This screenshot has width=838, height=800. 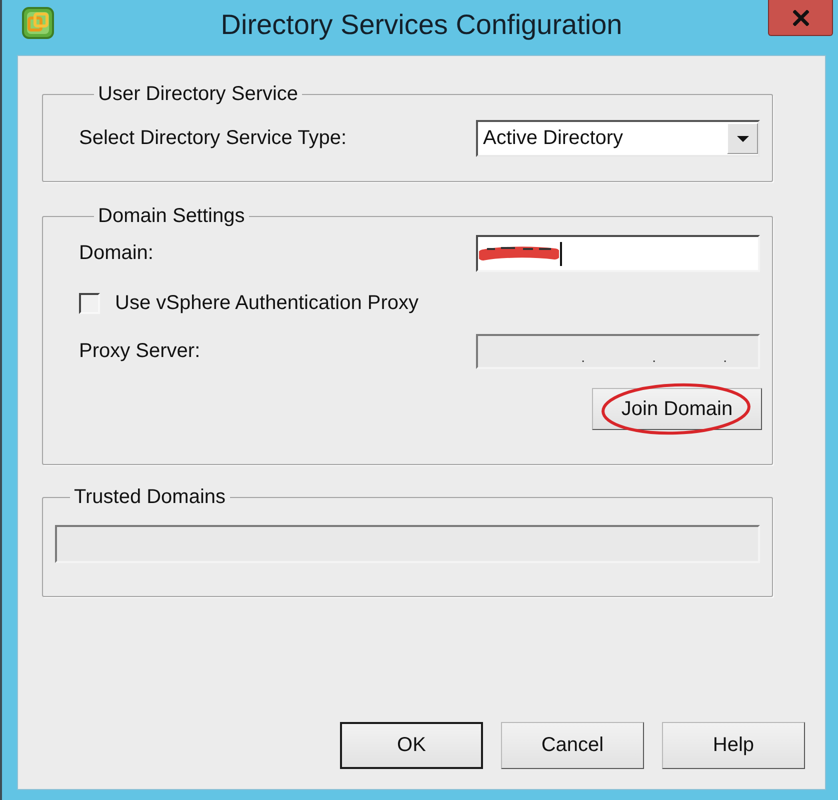 What do you see at coordinates (267, 303) in the screenshot?
I see `checkbox-label: Use vSphere Authentication Proxy` at bounding box center [267, 303].